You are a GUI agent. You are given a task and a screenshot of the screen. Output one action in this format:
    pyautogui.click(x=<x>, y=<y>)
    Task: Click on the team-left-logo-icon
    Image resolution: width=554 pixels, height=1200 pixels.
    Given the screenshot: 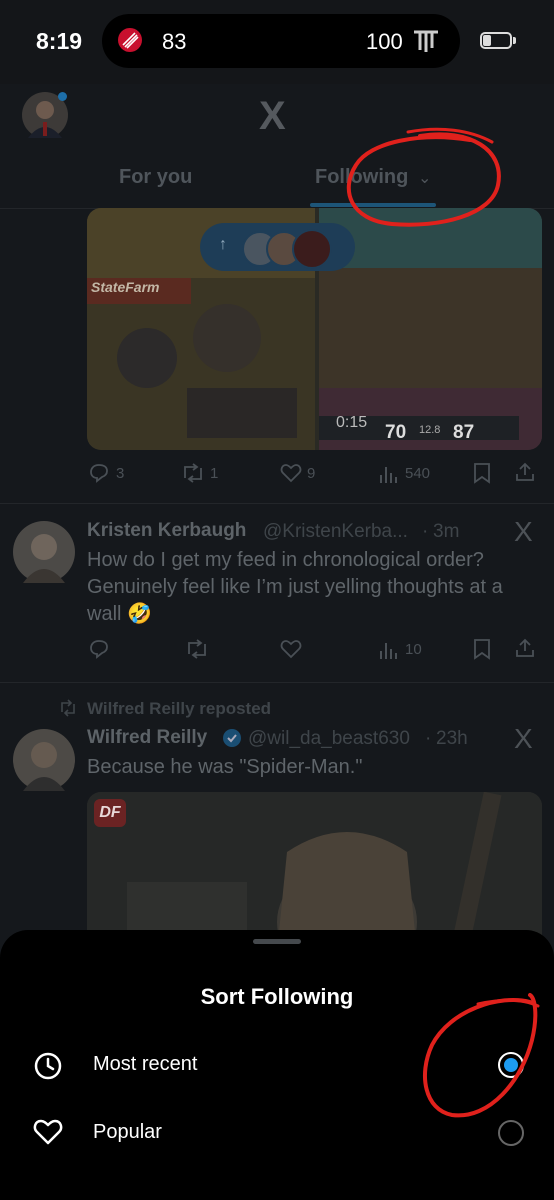 What is the action you would take?
    pyautogui.click(x=130, y=40)
    